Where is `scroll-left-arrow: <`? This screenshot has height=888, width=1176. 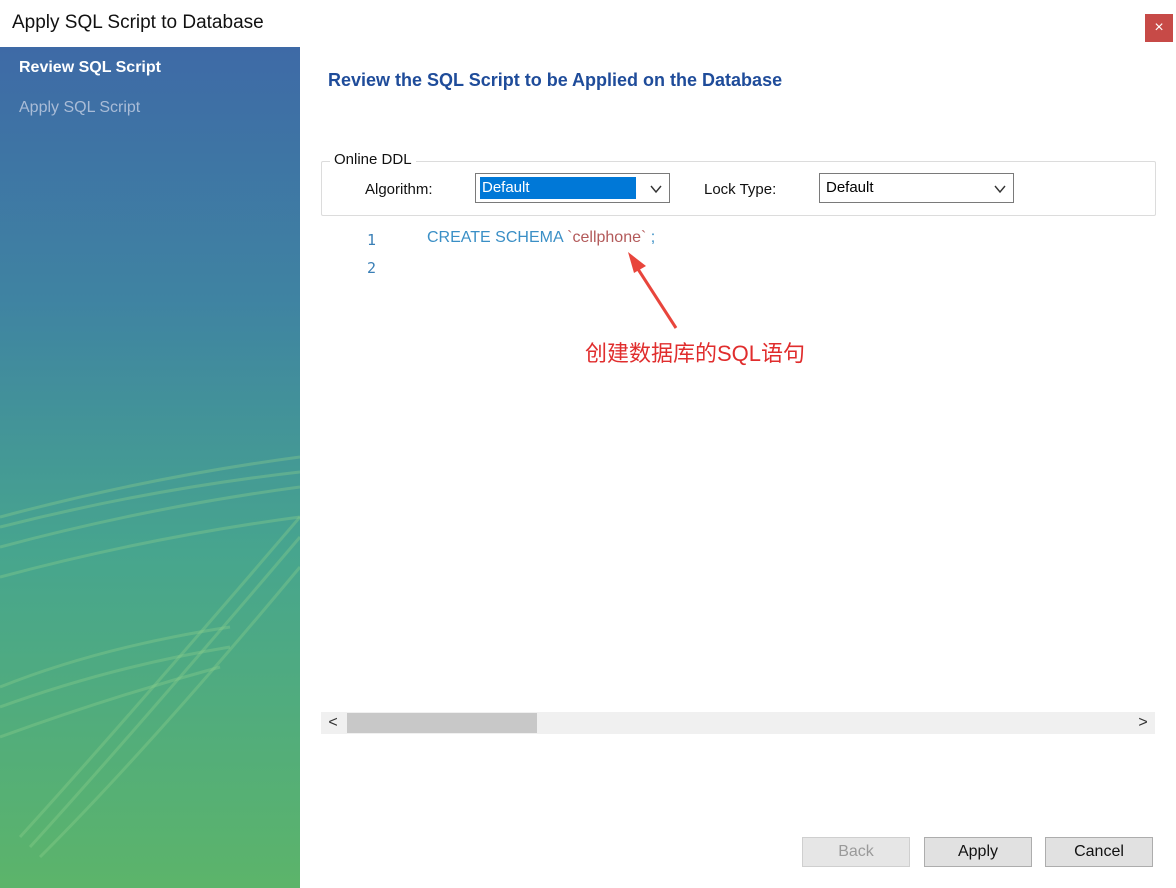
scroll-left-arrow: < is located at coordinates (333, 723).